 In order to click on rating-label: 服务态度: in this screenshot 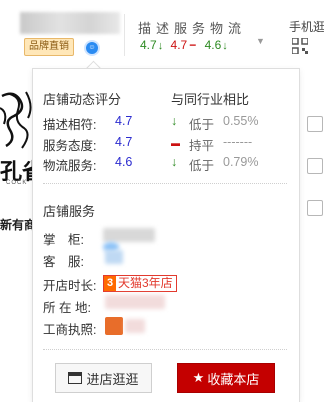, I will do `click(70, 146)`.